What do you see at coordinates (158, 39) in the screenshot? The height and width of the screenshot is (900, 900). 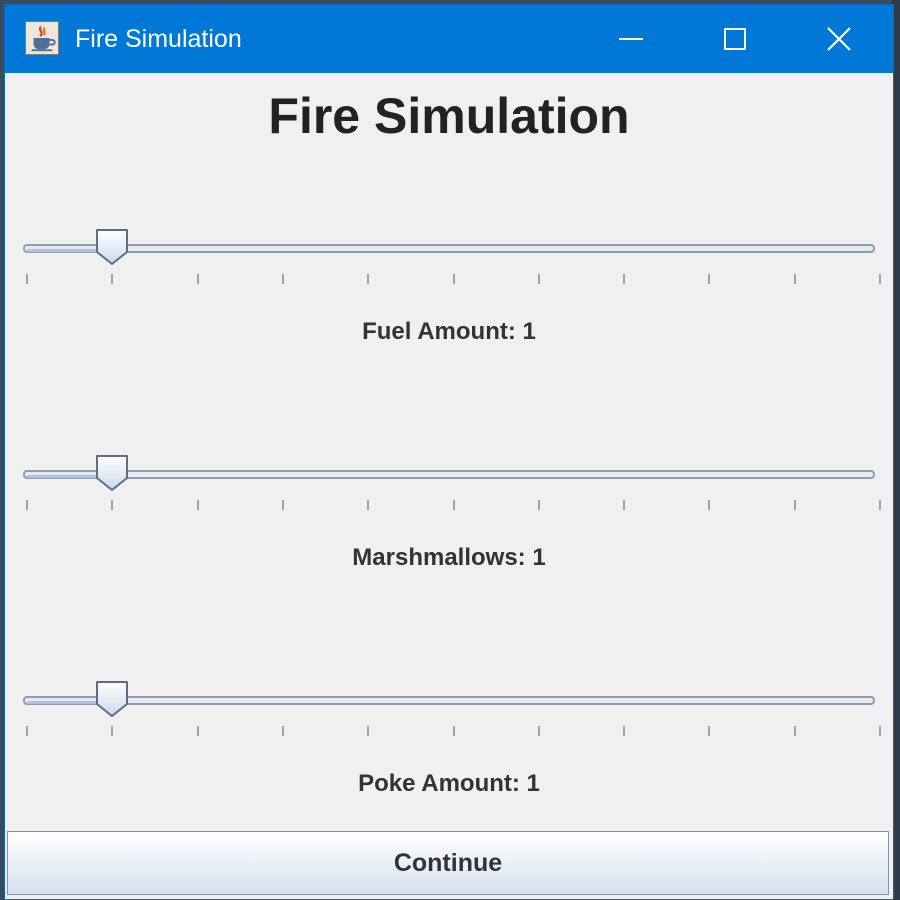 I see `window-title: Fire Simulation` at bounding box center [158, 39].